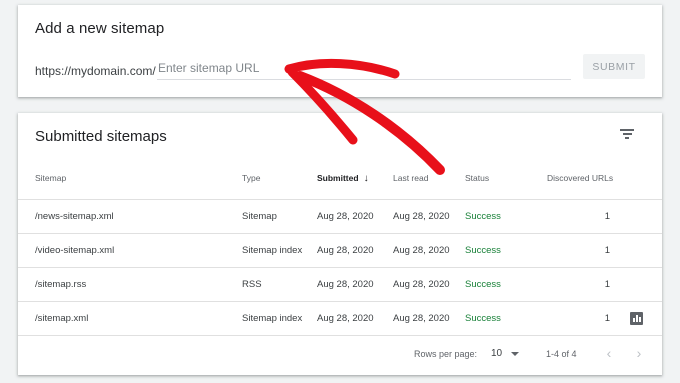  Describe the element at coordinates (609, 353) in the screenshot. I see `previous-page-icon: ‹` at that location.